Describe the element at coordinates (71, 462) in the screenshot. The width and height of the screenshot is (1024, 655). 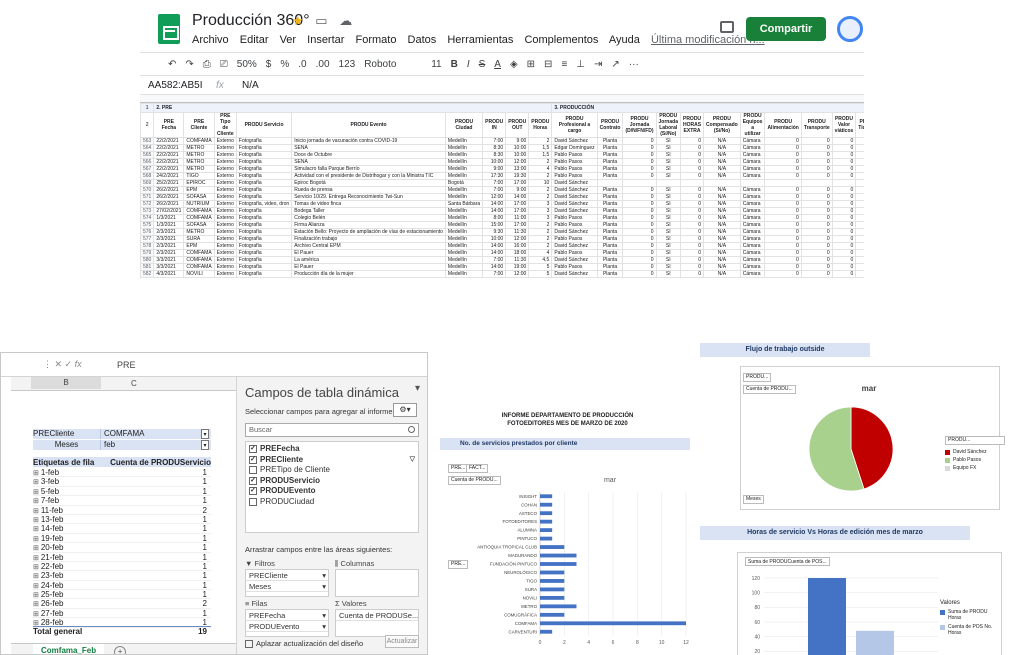
I see `row-labels-header: Etiquetas de fila` at that location.